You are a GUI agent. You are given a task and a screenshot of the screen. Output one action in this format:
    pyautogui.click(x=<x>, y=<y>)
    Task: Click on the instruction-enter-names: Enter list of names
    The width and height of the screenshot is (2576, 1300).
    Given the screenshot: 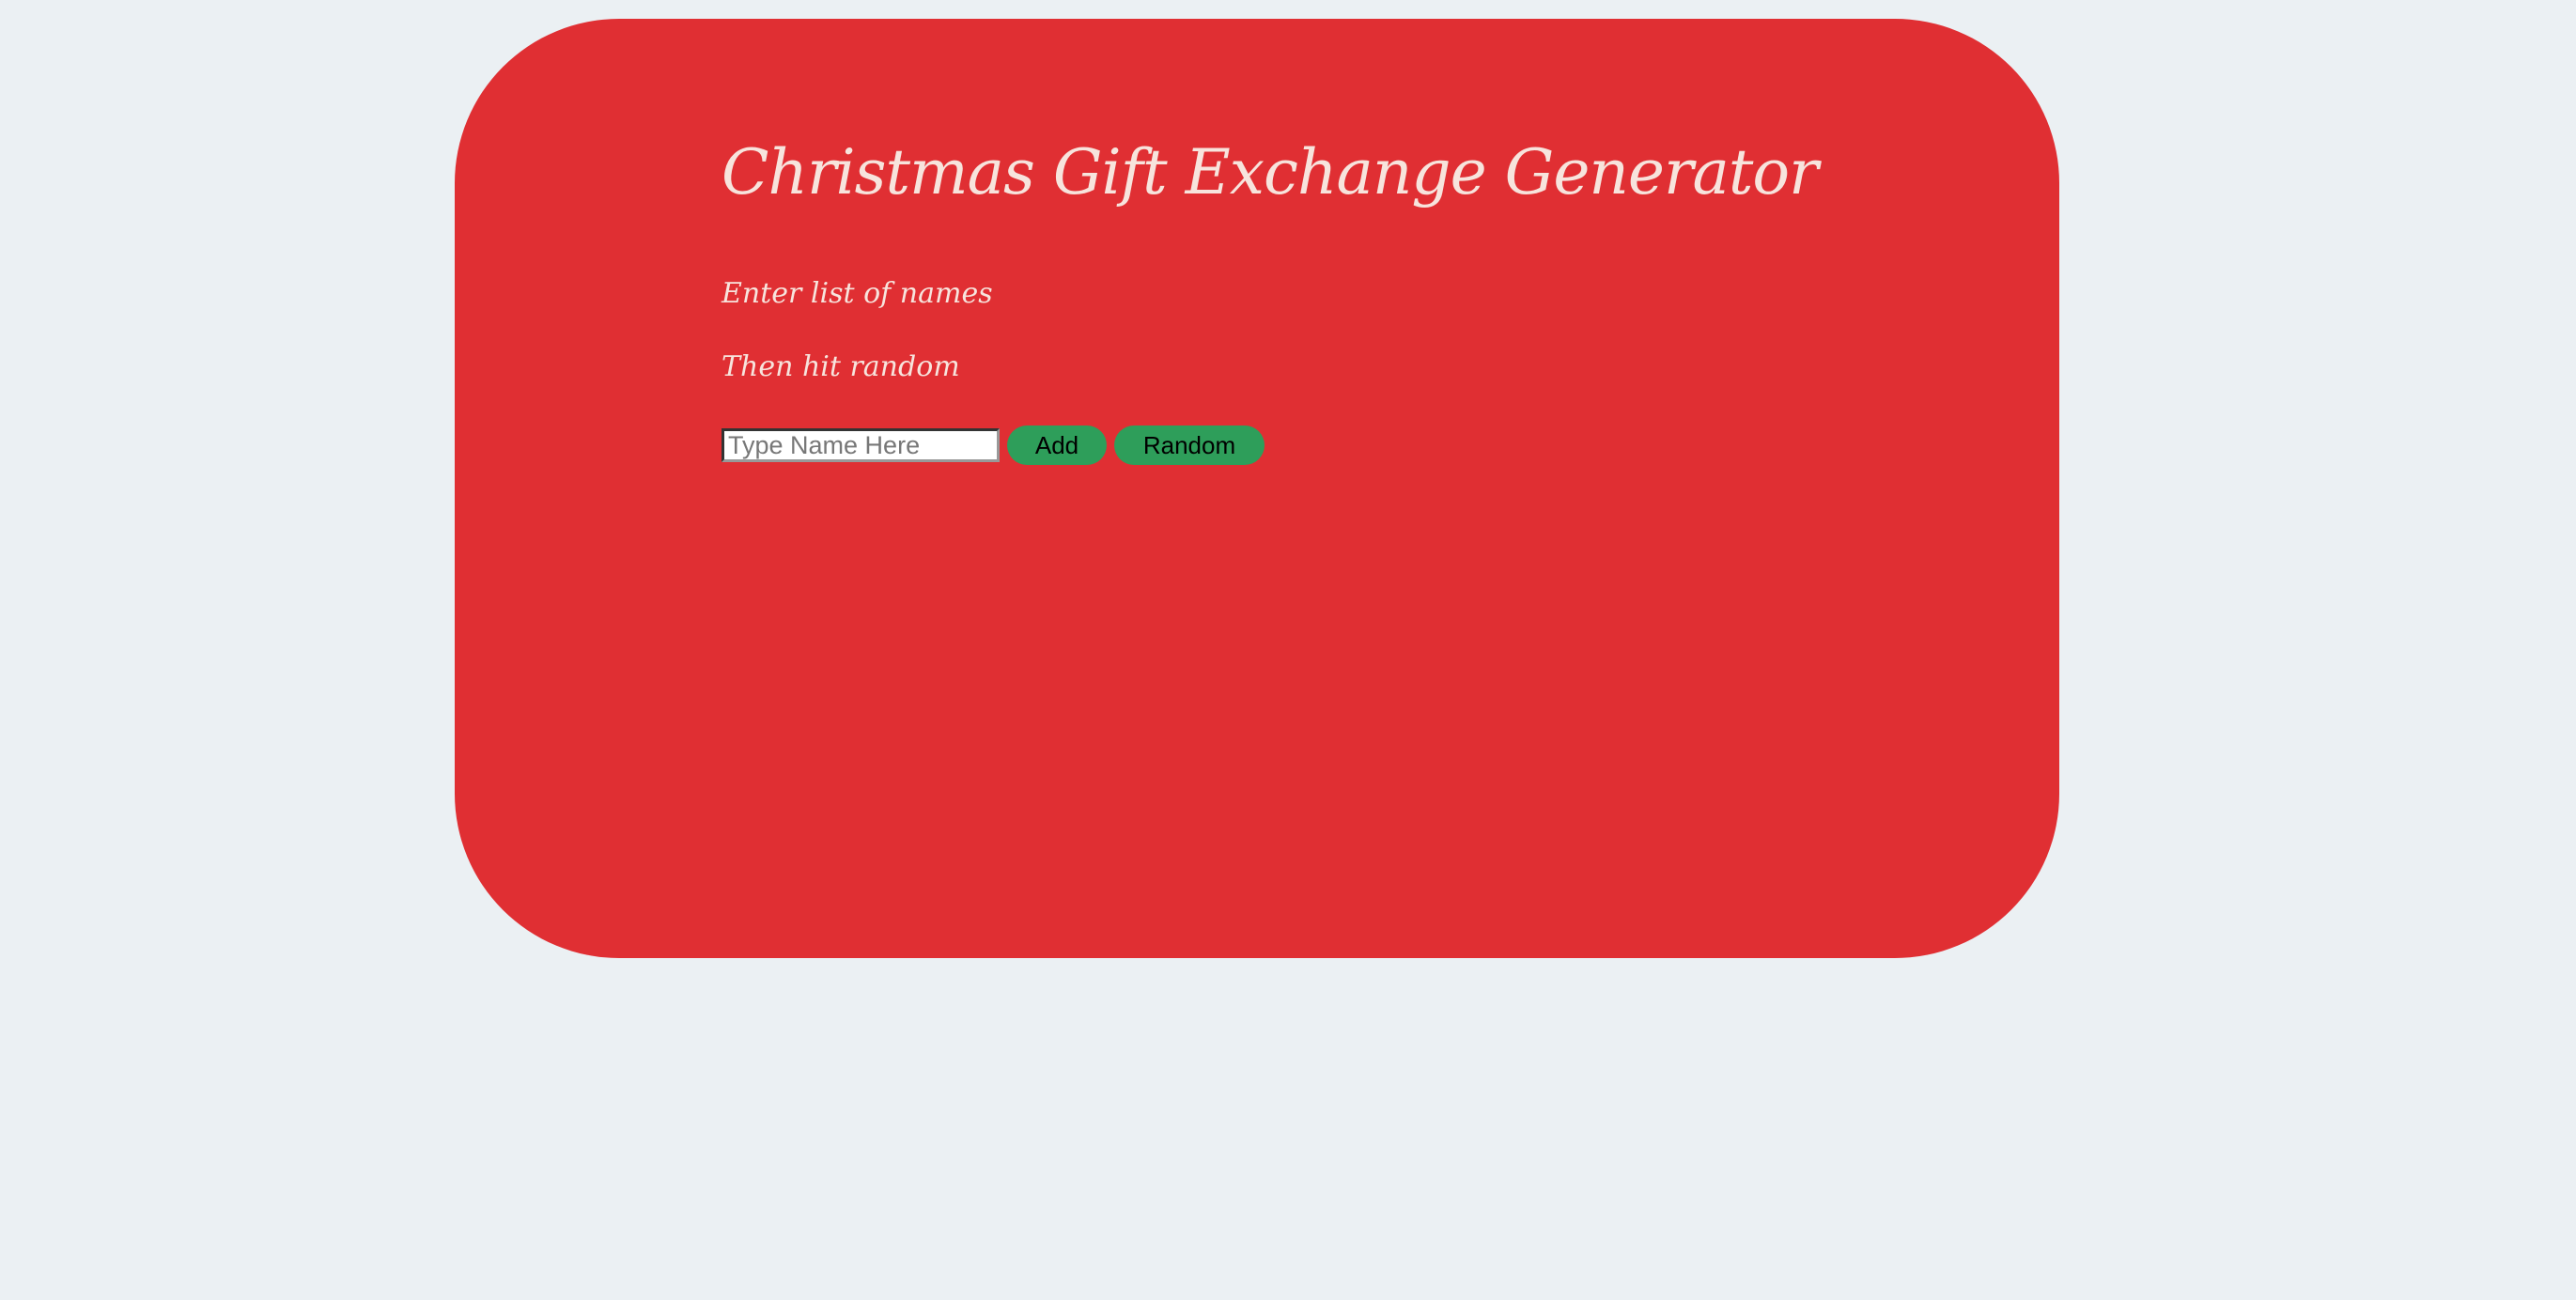 What is the action you would take?
    pyautogui.click(x=858, y=293)
    